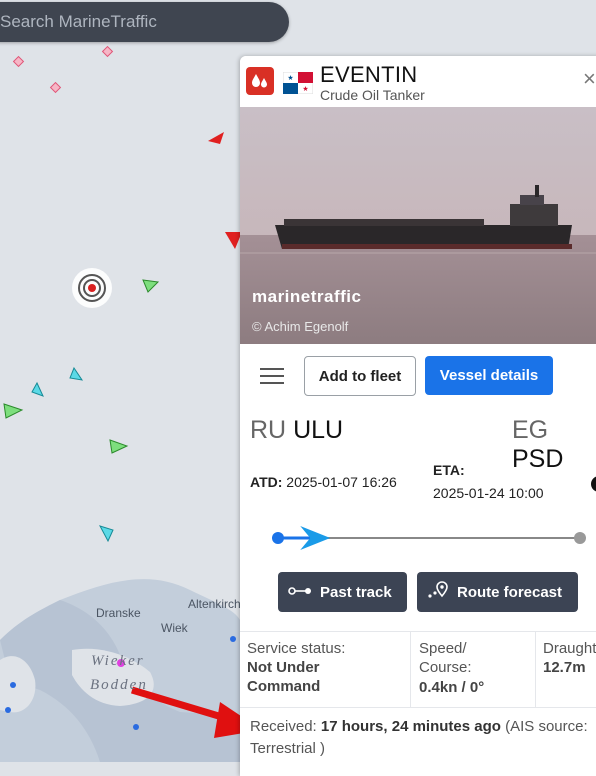 The image size is (596, 776). Describe the element at coordinates (369, 74) in the screenshot. I see `vessel-name: EVENTIN` at that location.